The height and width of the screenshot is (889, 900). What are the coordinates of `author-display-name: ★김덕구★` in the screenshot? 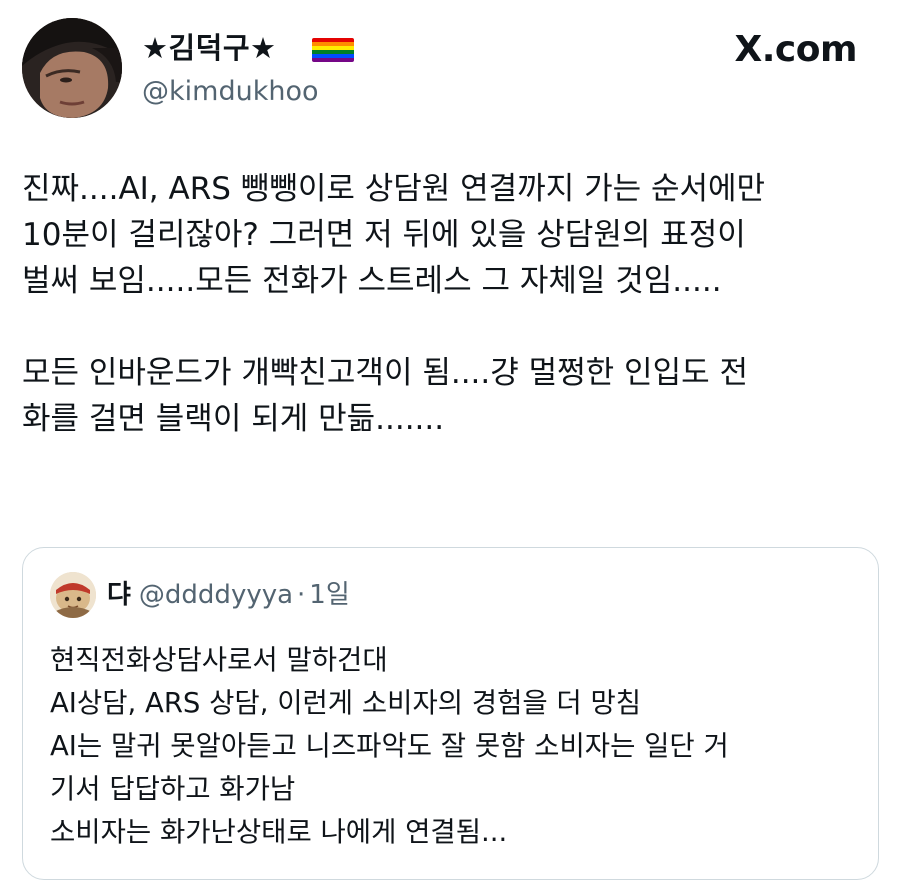 It's located at (209, 48).